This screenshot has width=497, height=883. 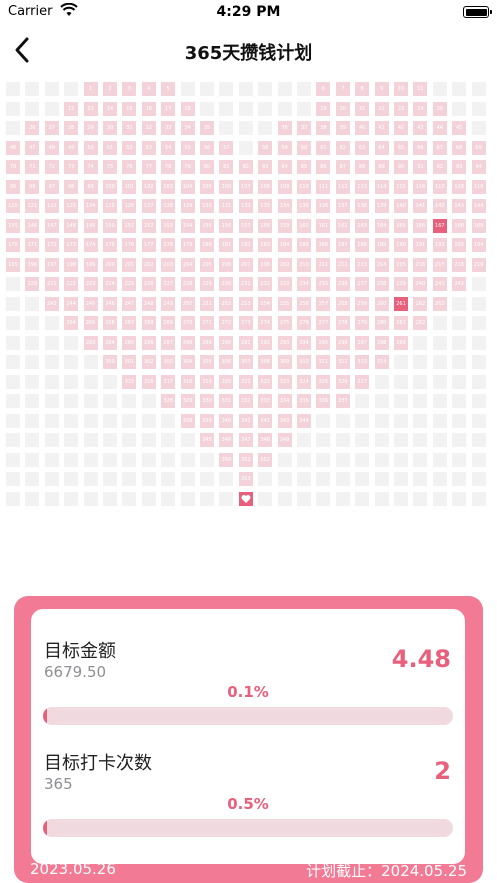 What do you see at coordinates (362, 264) in the screenshot?
I see `day-cell: 213` at bounding box center [362, 264].